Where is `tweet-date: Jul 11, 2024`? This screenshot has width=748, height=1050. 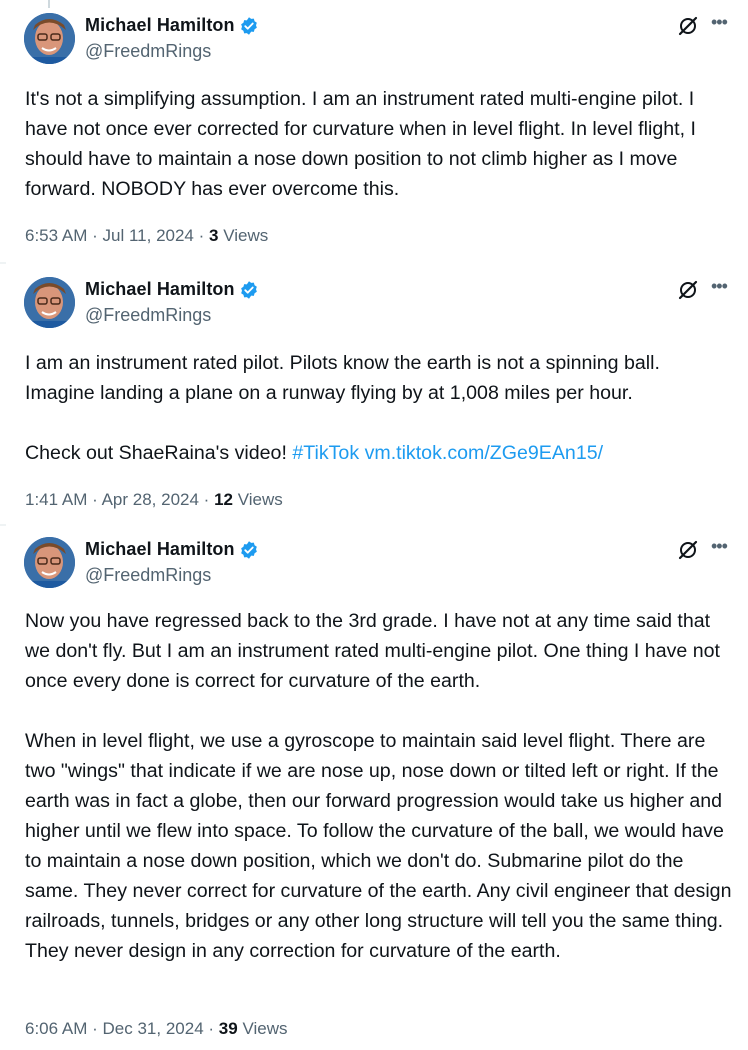
tweet-date: Jul 11, 2024 is located at coordinates (148, 235).